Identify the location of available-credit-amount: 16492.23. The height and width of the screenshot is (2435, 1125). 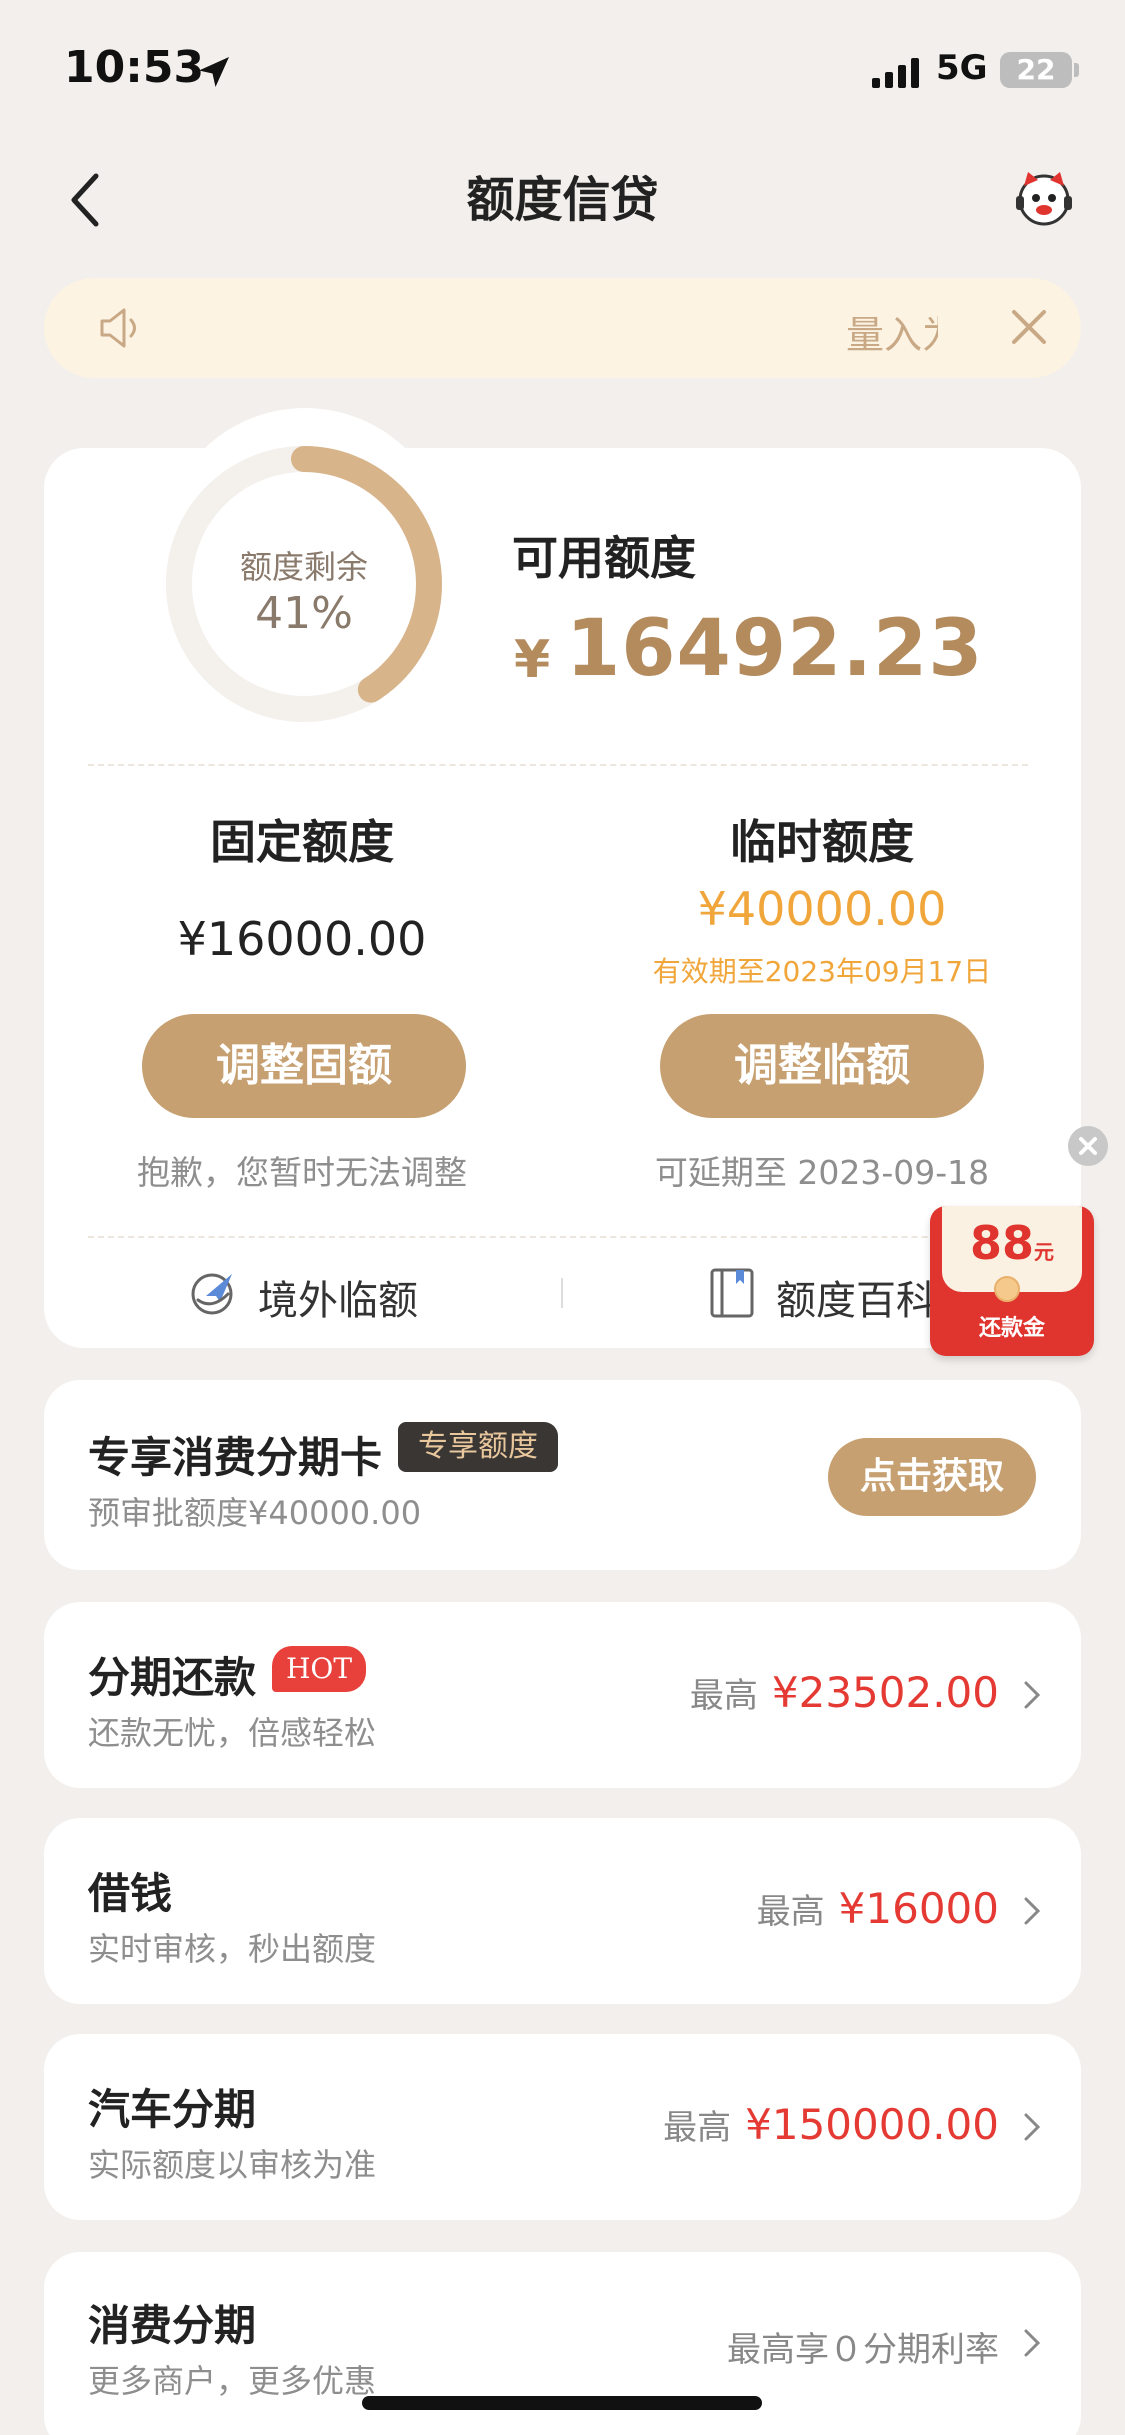
(775, 649).